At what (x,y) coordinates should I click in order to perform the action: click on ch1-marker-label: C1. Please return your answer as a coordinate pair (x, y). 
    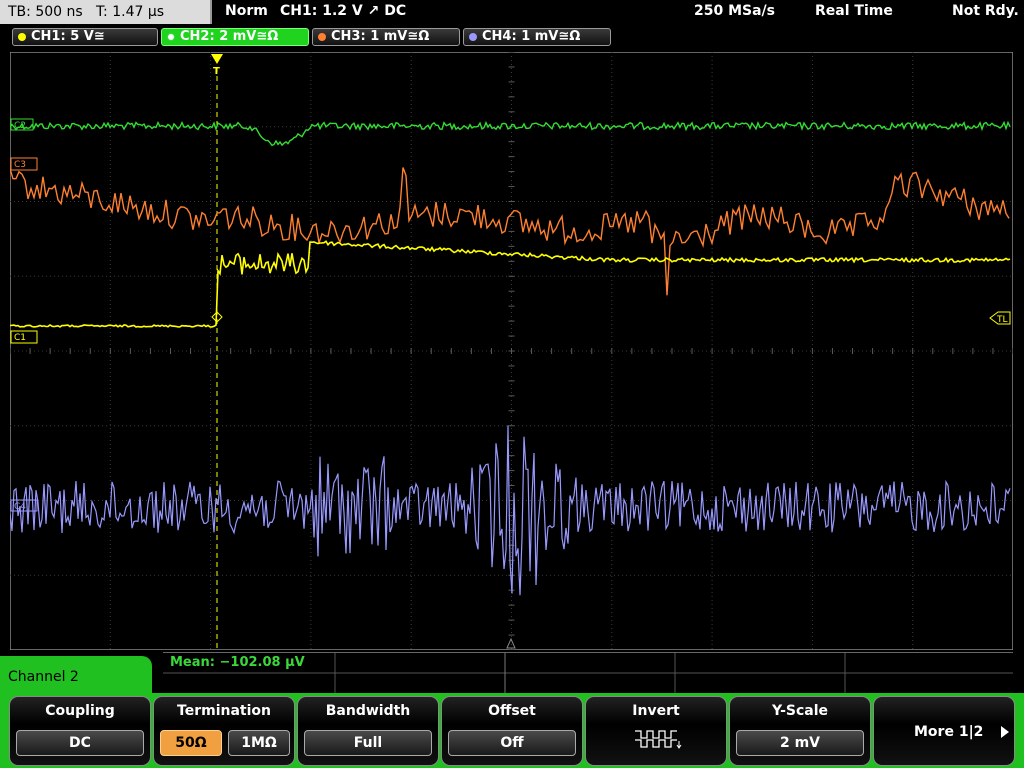
    Looking at the image, I should click on (20, 338).